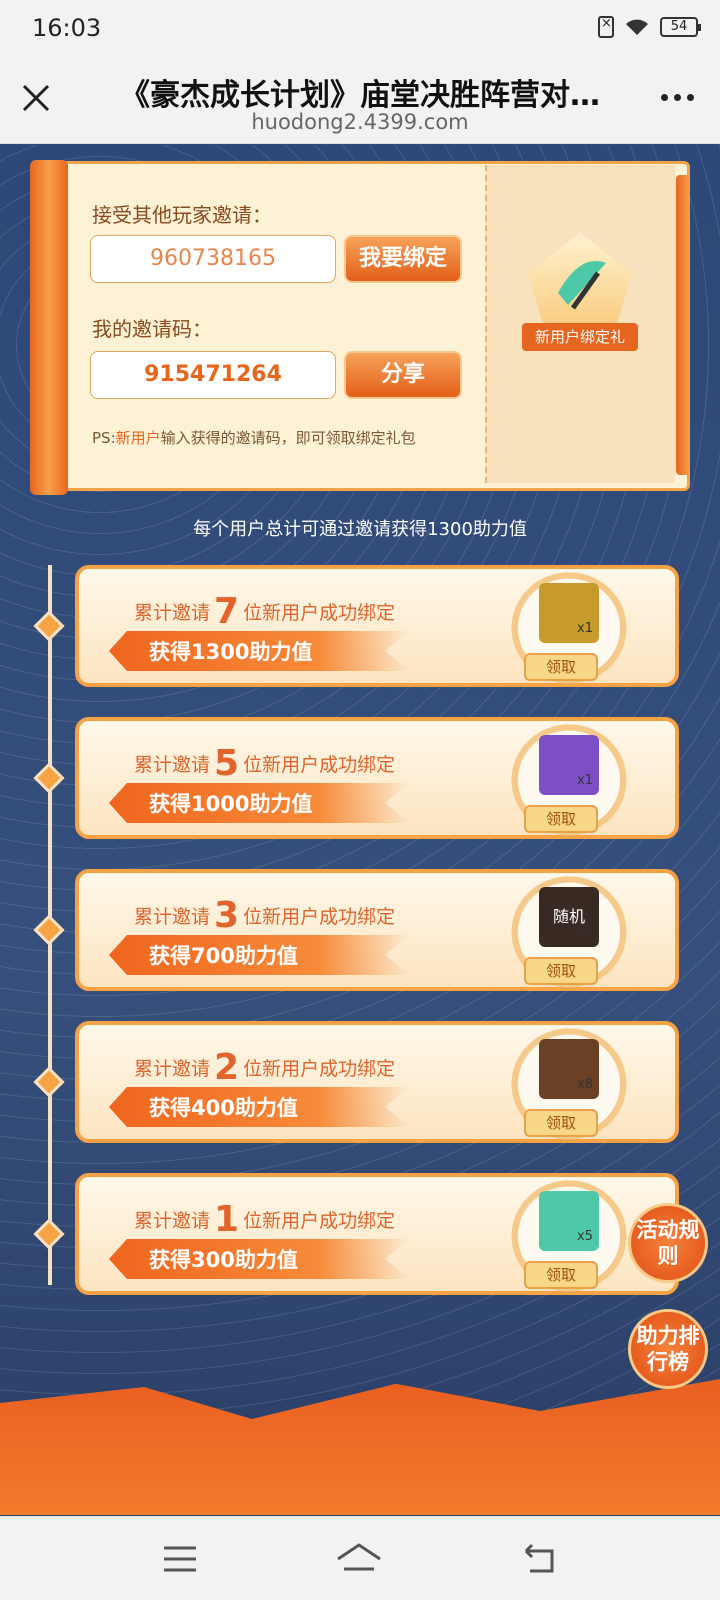 The width and height of the screenshot is (720, 1600). I want to click on close-icon, so click(36, 98).